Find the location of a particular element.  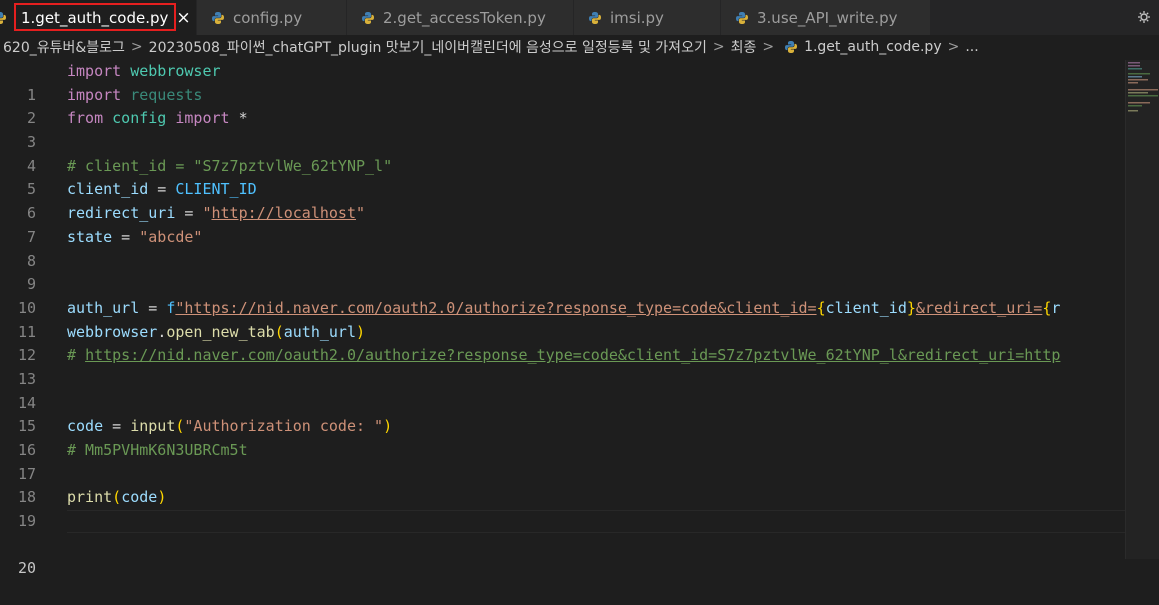

tab-1-get-auth-code: 1.get_auth_code.py × is located at coordinates (98, 17).